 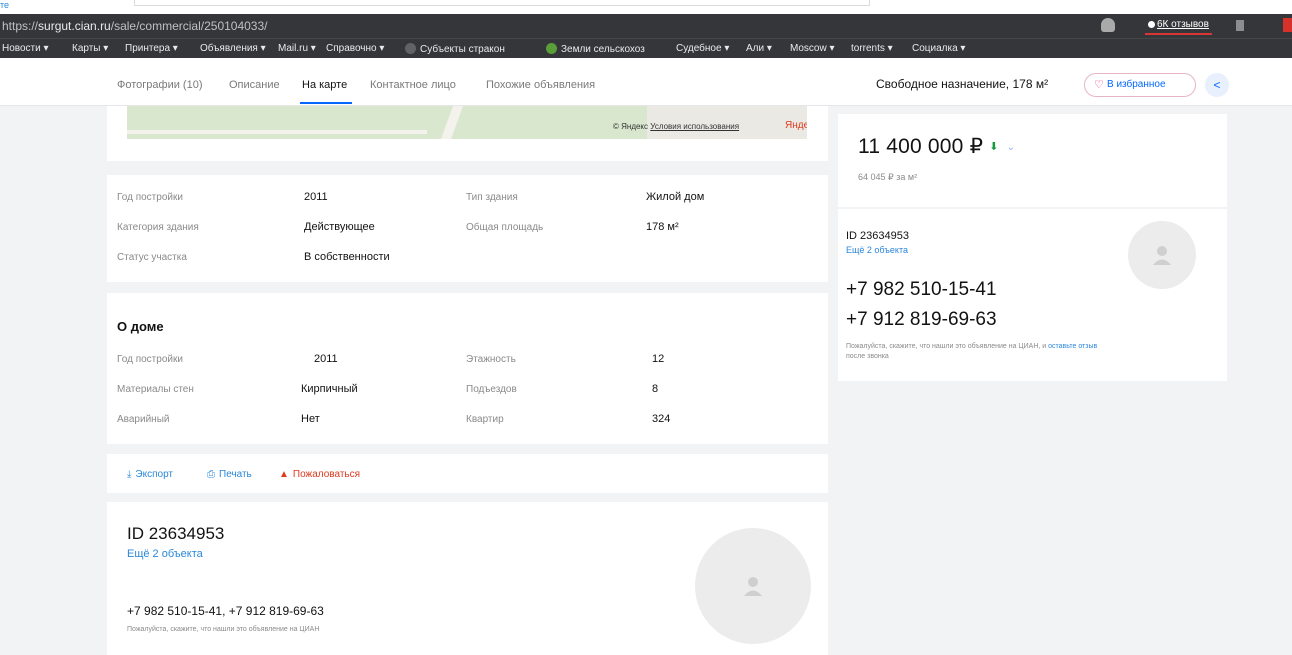 I want to click on phone-number: +7 912 819-69-63, so click(x=921, y=320).